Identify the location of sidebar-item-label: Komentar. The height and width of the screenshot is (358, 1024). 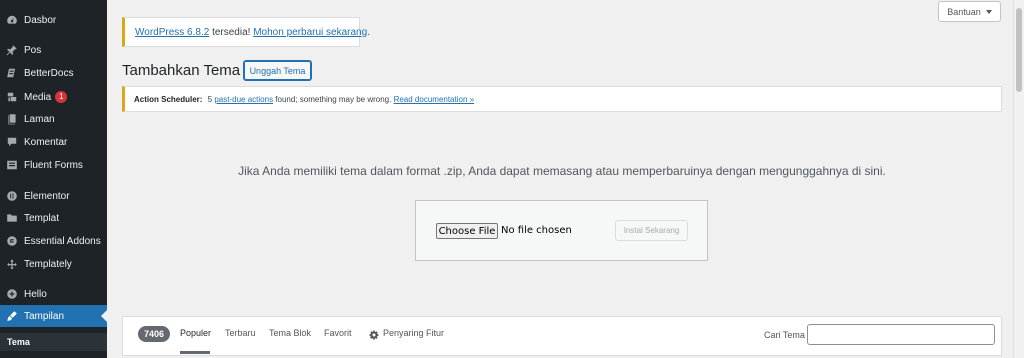
(46, 142).